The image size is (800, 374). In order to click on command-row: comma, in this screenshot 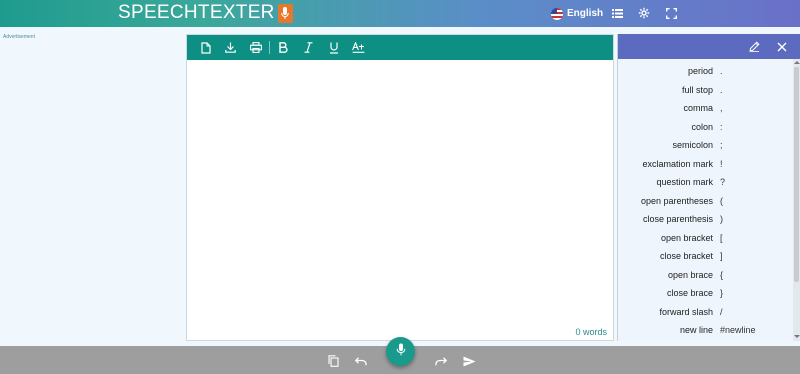, I will do `click(706, 108)`.